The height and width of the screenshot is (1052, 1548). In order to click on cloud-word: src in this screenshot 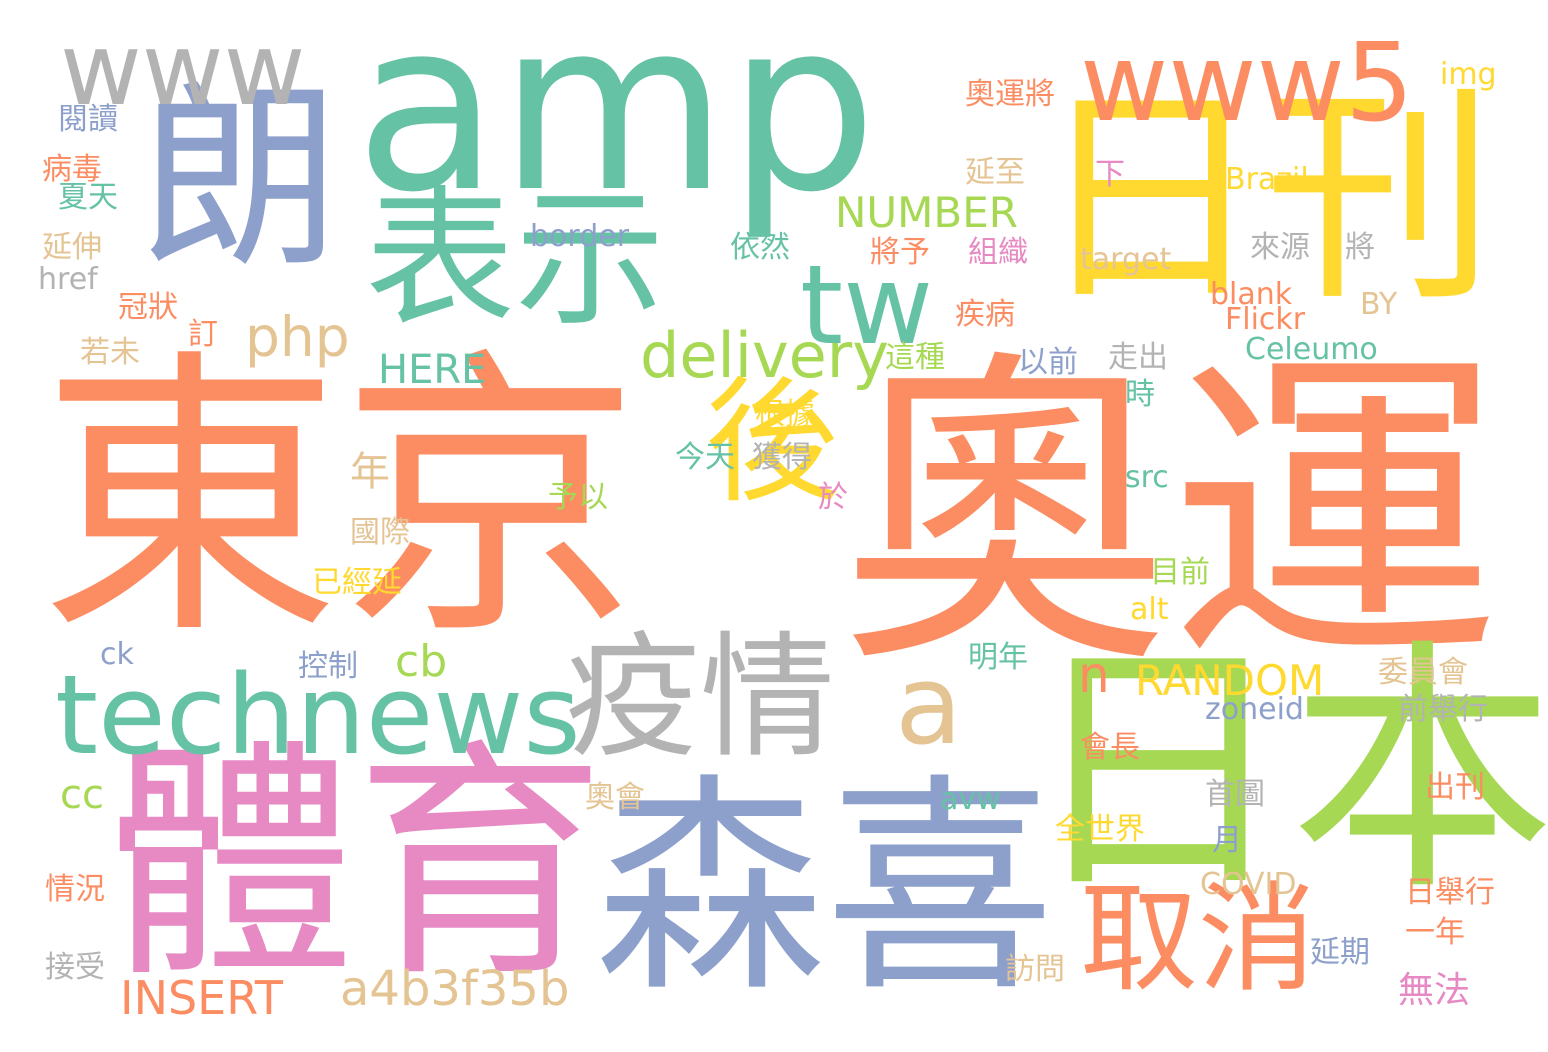, I will do `click(1147, 477)`.